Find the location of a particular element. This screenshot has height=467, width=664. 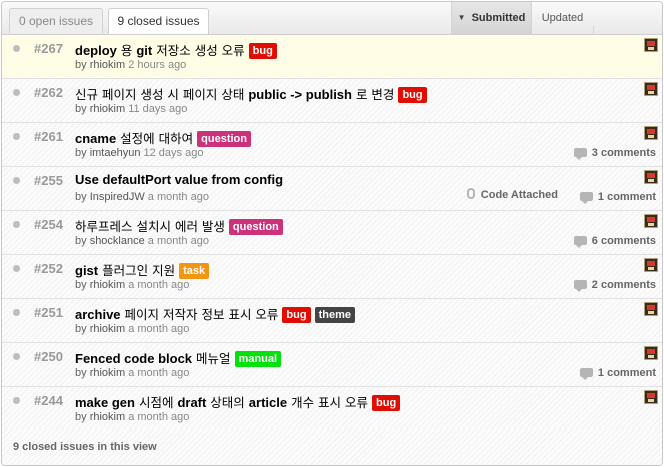

caret-down-icon: ▼ is located at coordinates (461, 17).